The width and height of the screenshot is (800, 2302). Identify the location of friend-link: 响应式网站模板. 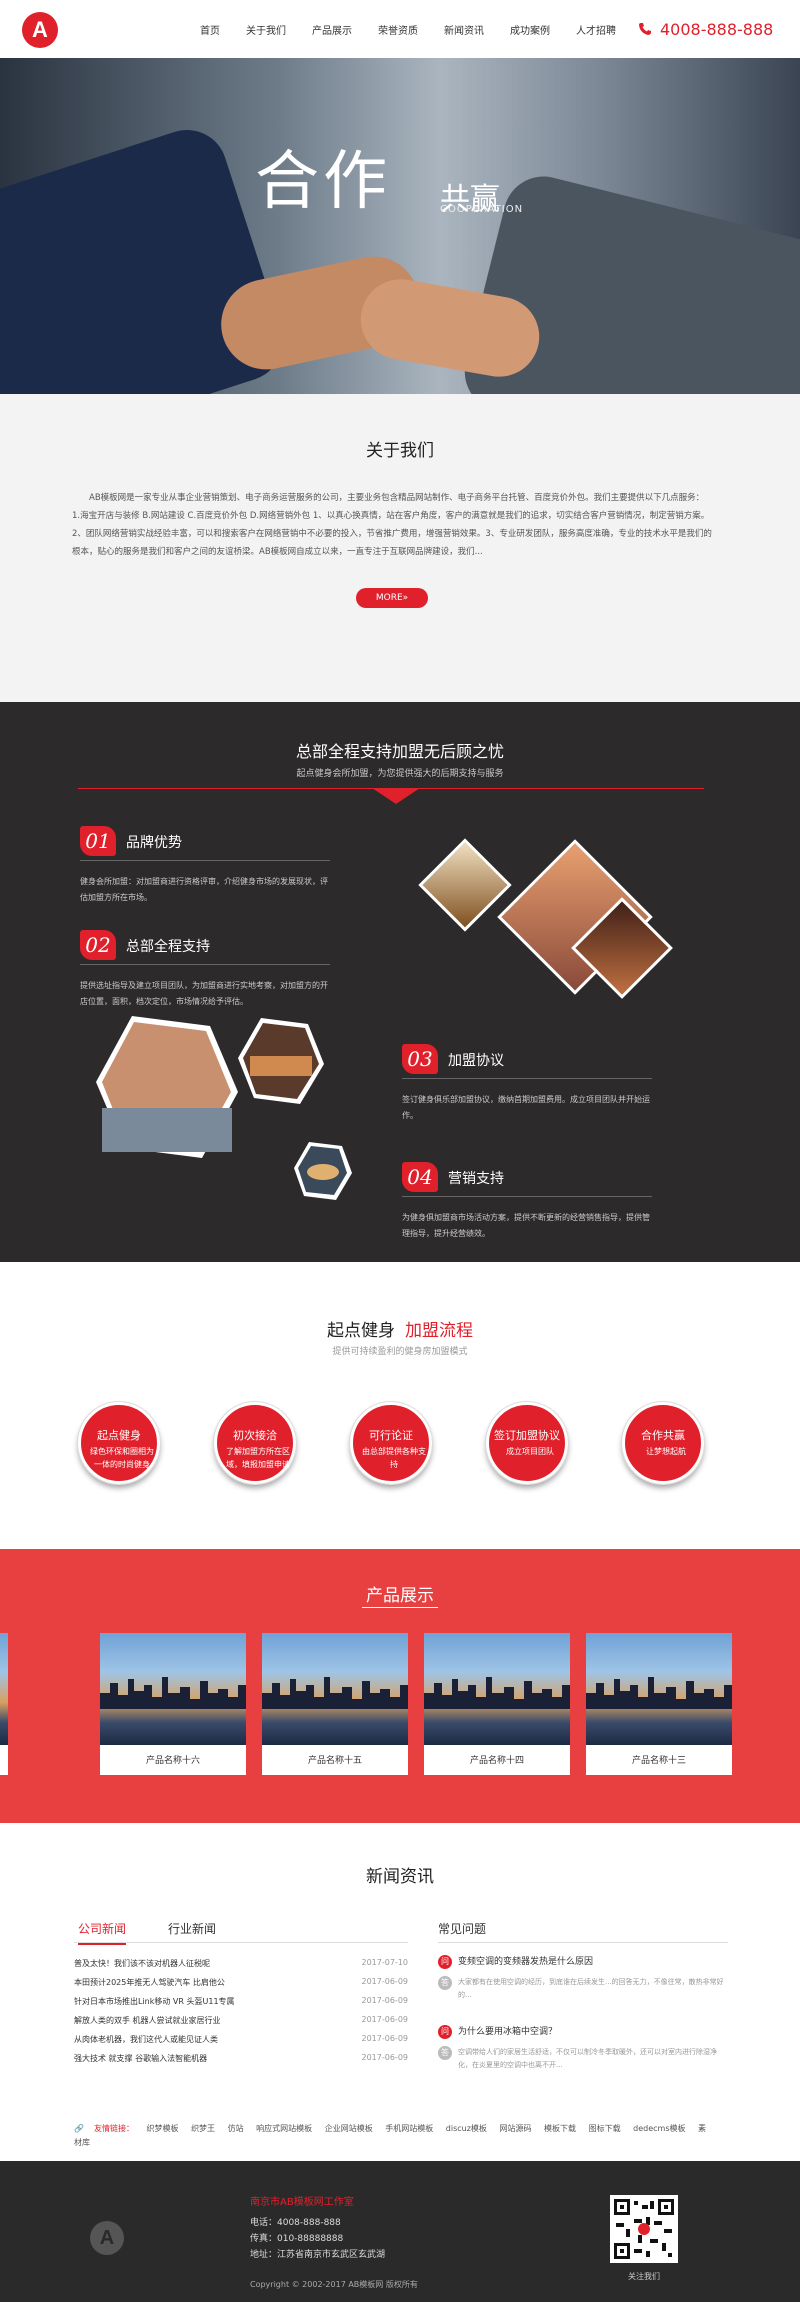
(284, 2128).